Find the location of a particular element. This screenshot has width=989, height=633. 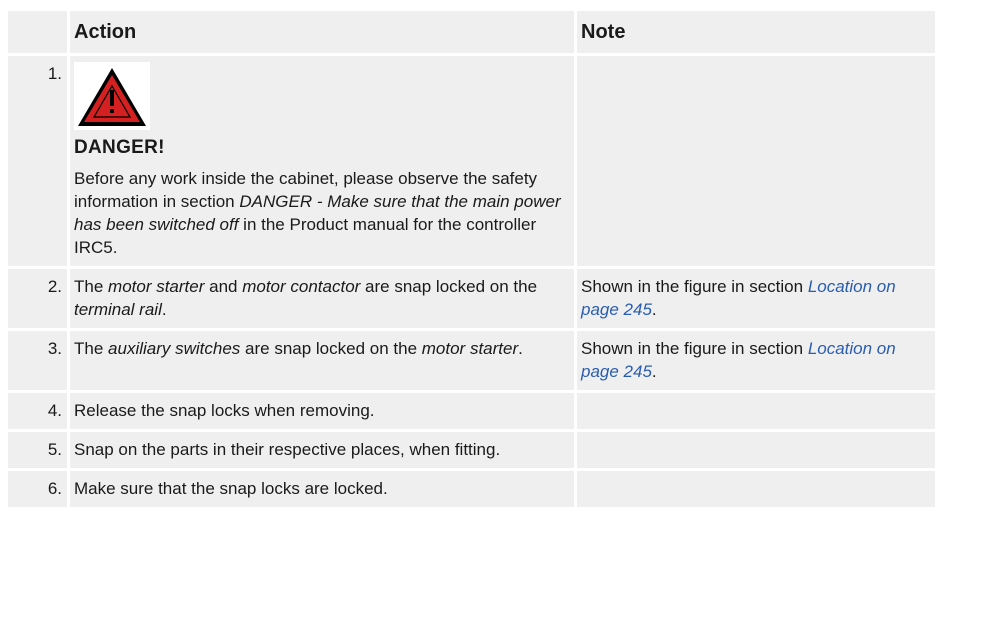

step-number: 4. is located at coordinates (37, 411).